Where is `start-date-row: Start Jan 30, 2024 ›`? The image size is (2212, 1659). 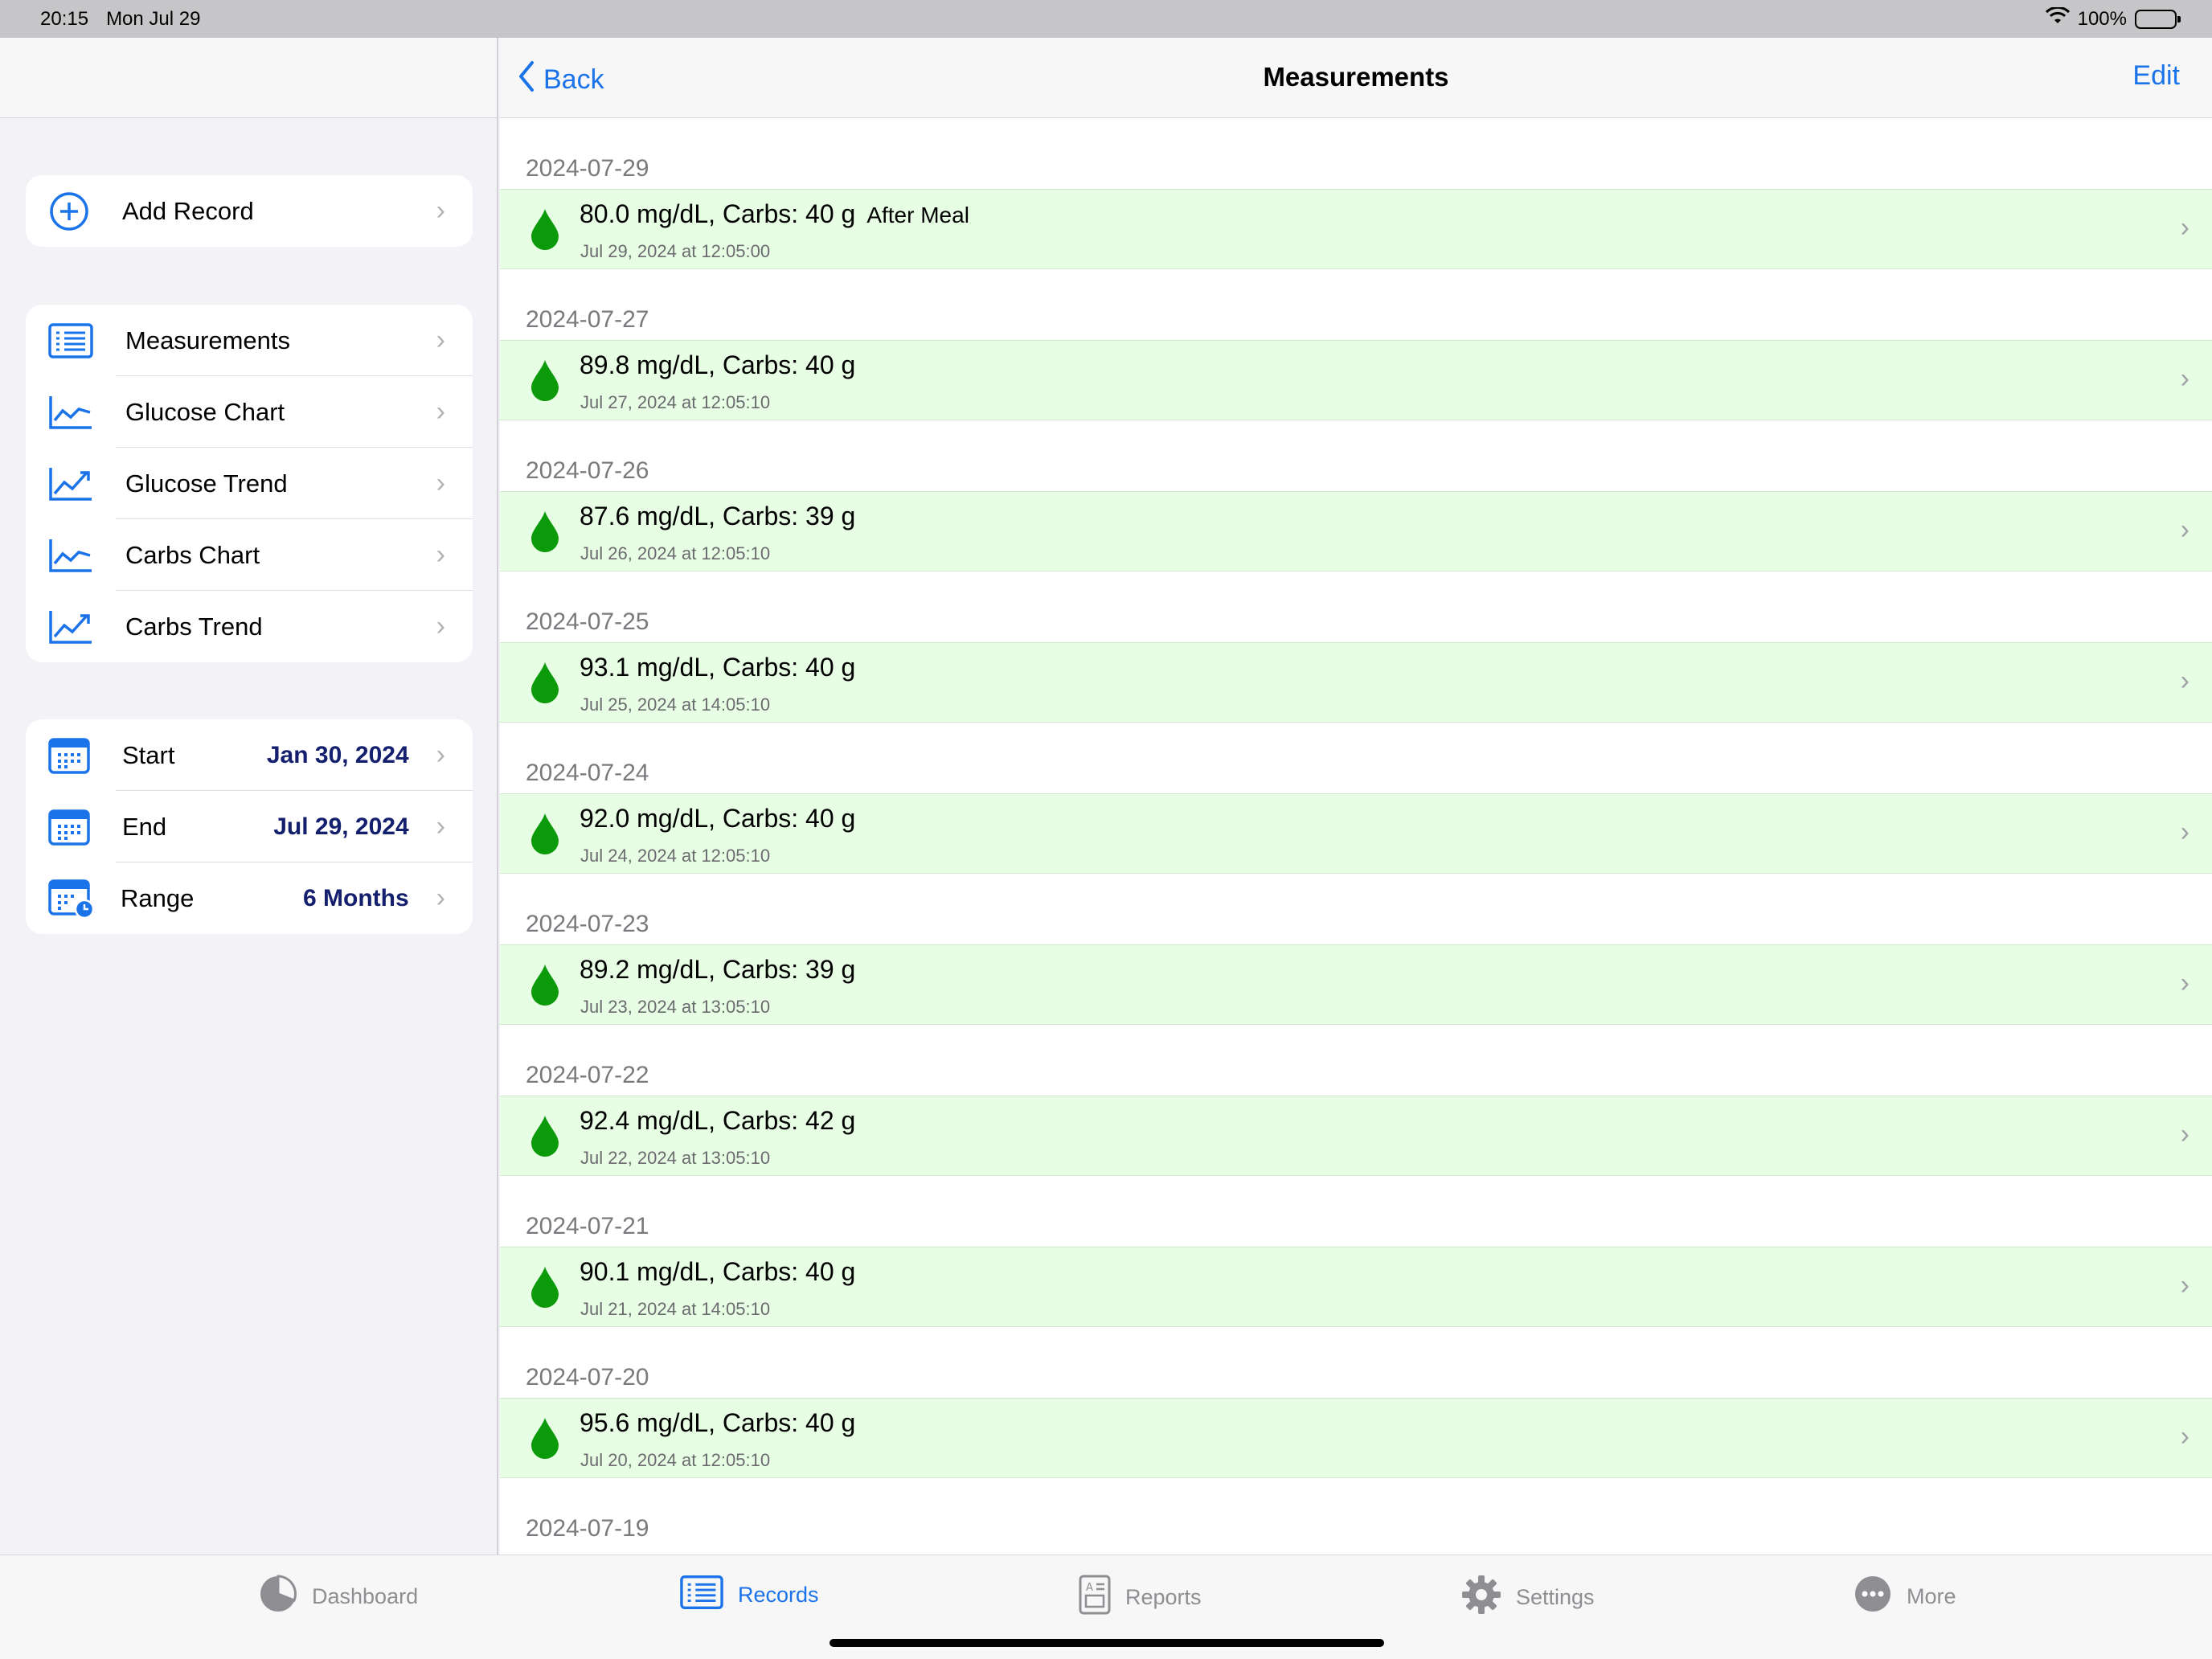 start-date-row: Start Jan 30, 2024 › is located at coordinates (249, 755).